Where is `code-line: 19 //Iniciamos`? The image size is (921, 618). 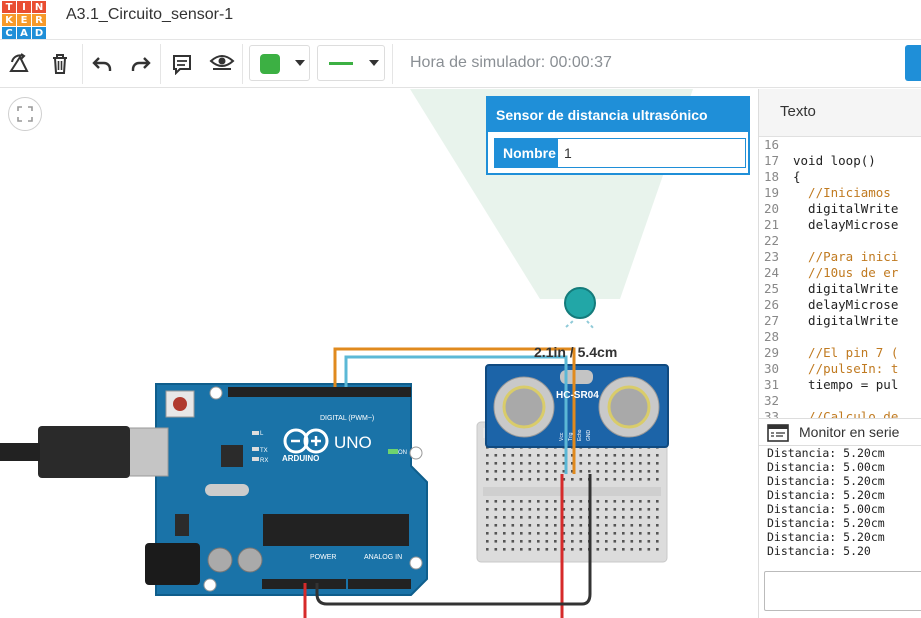
code-line: 19 //Iniciamos is located at coordinates (840, 193).